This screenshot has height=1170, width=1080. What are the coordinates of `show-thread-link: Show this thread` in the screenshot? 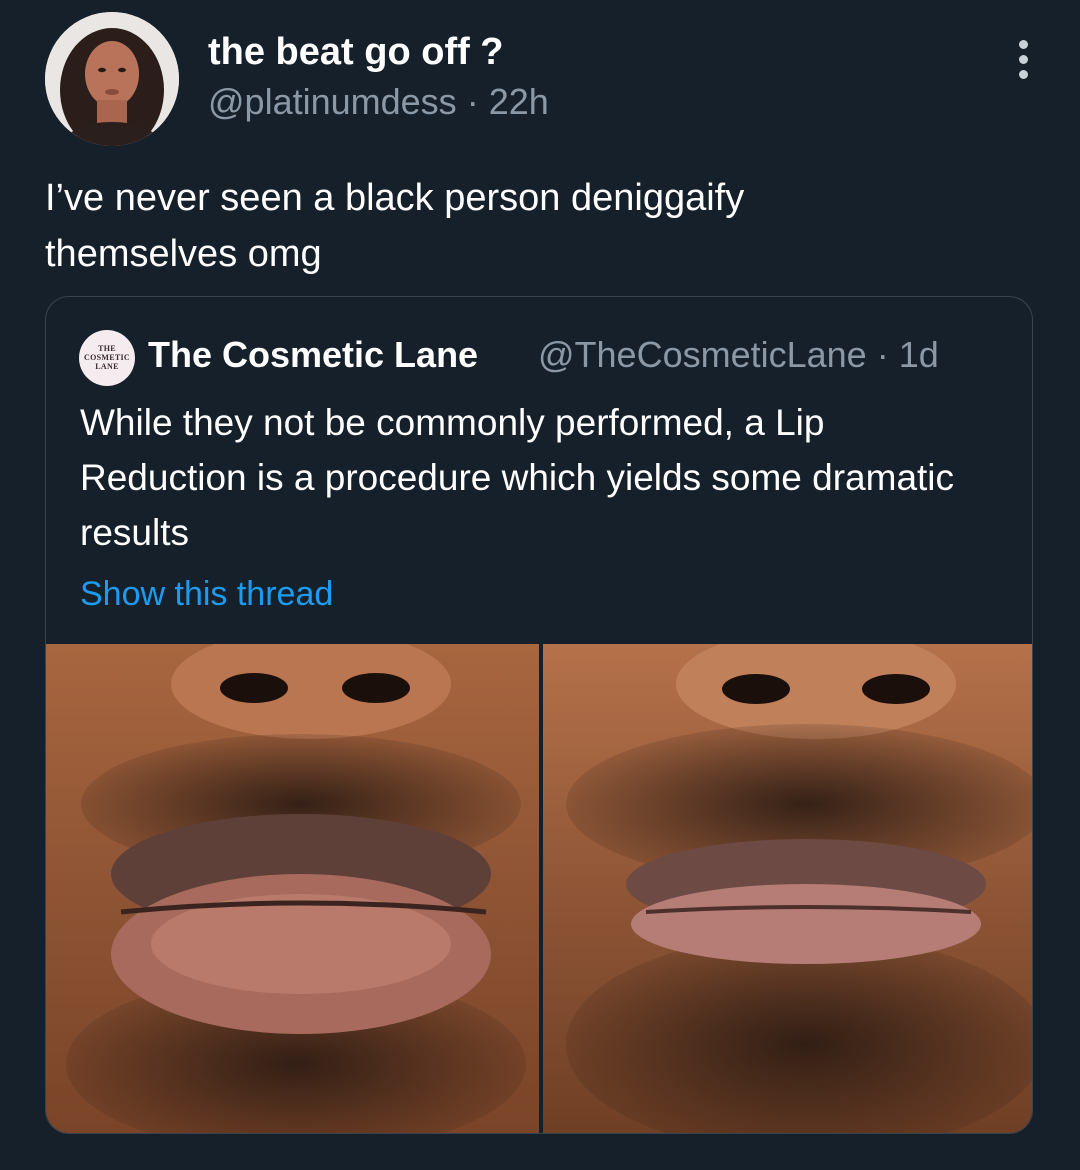 It's located at (206, 594).